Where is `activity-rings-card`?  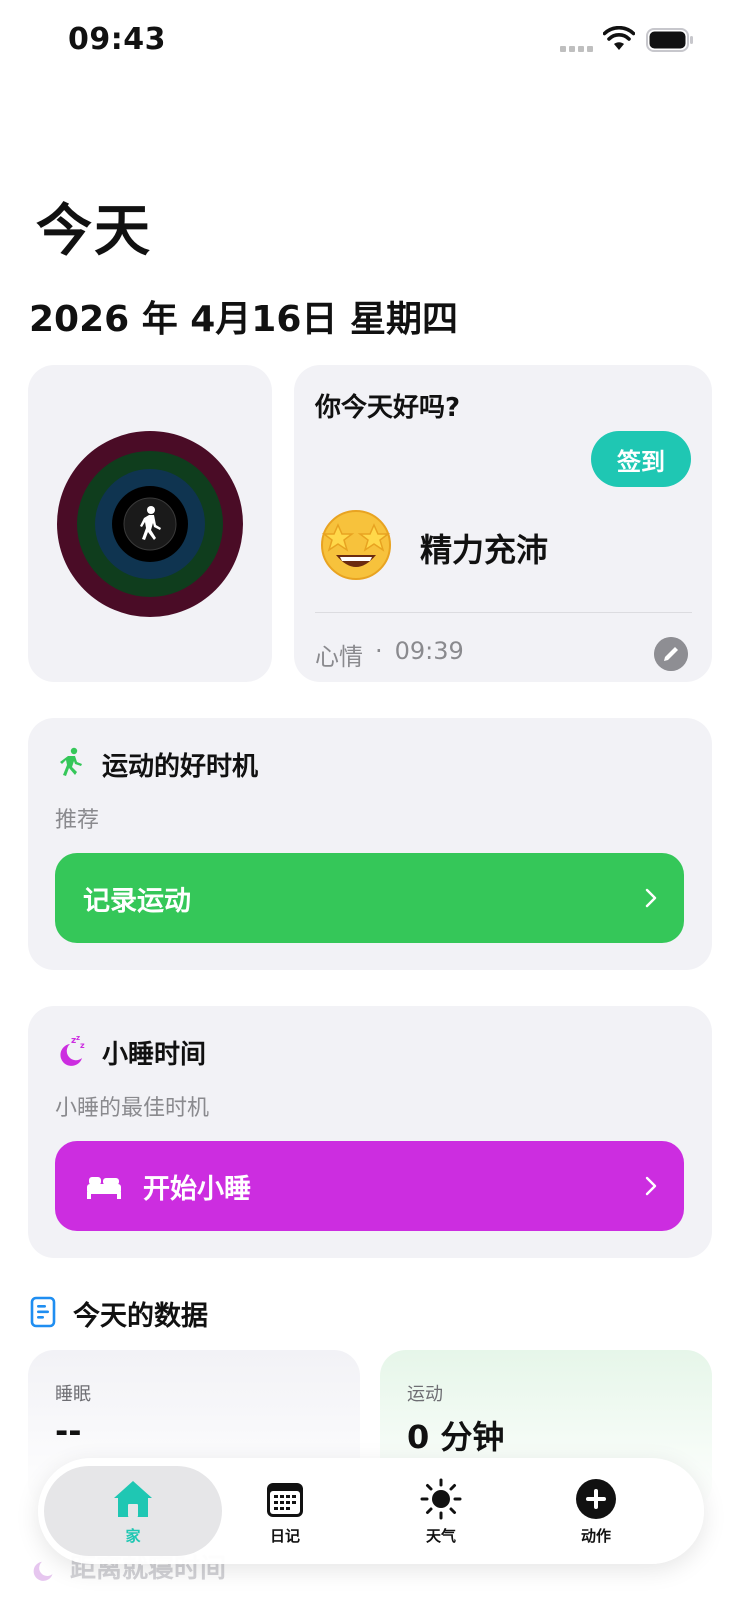
activity-rings-card is located at coordinates (150, 523).